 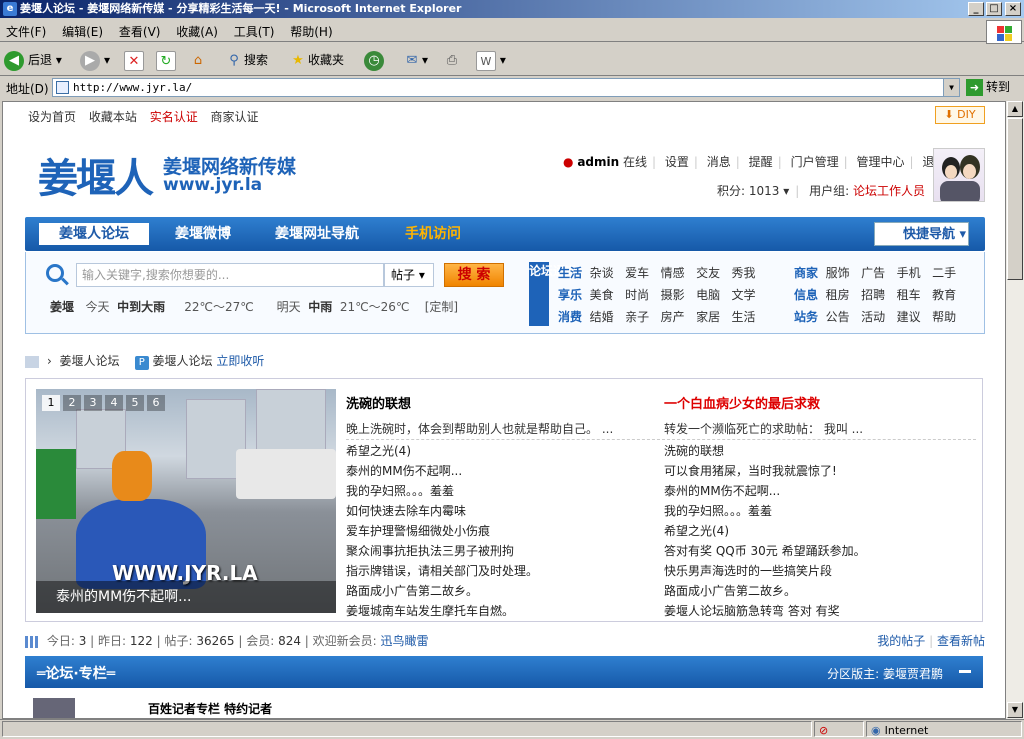 What do you see at coordinates (512, 31) in the screenshot?
I see `menu-bar: 文件(F) 编辑(E) 查看(V) 收藏(A) 工具(T) 帮助(H)` at bounding box center [512, 31].